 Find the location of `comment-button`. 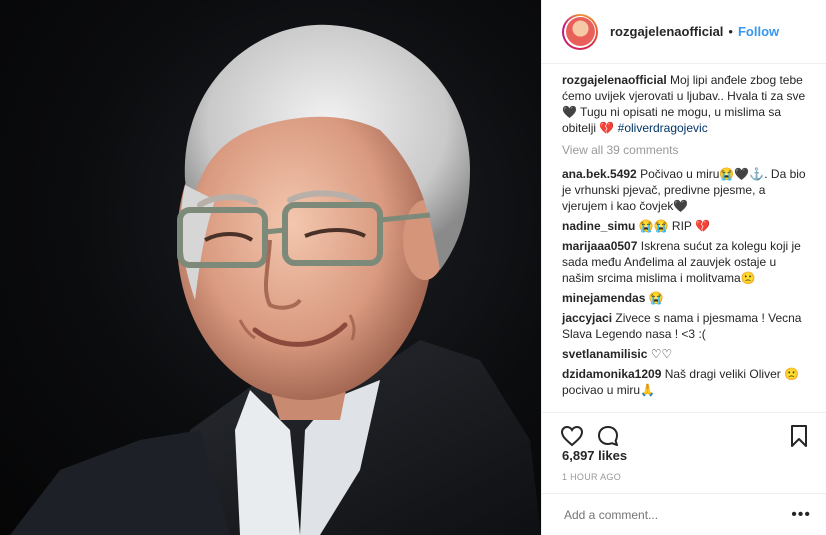

comment-button is located at coordinates (608, 436).